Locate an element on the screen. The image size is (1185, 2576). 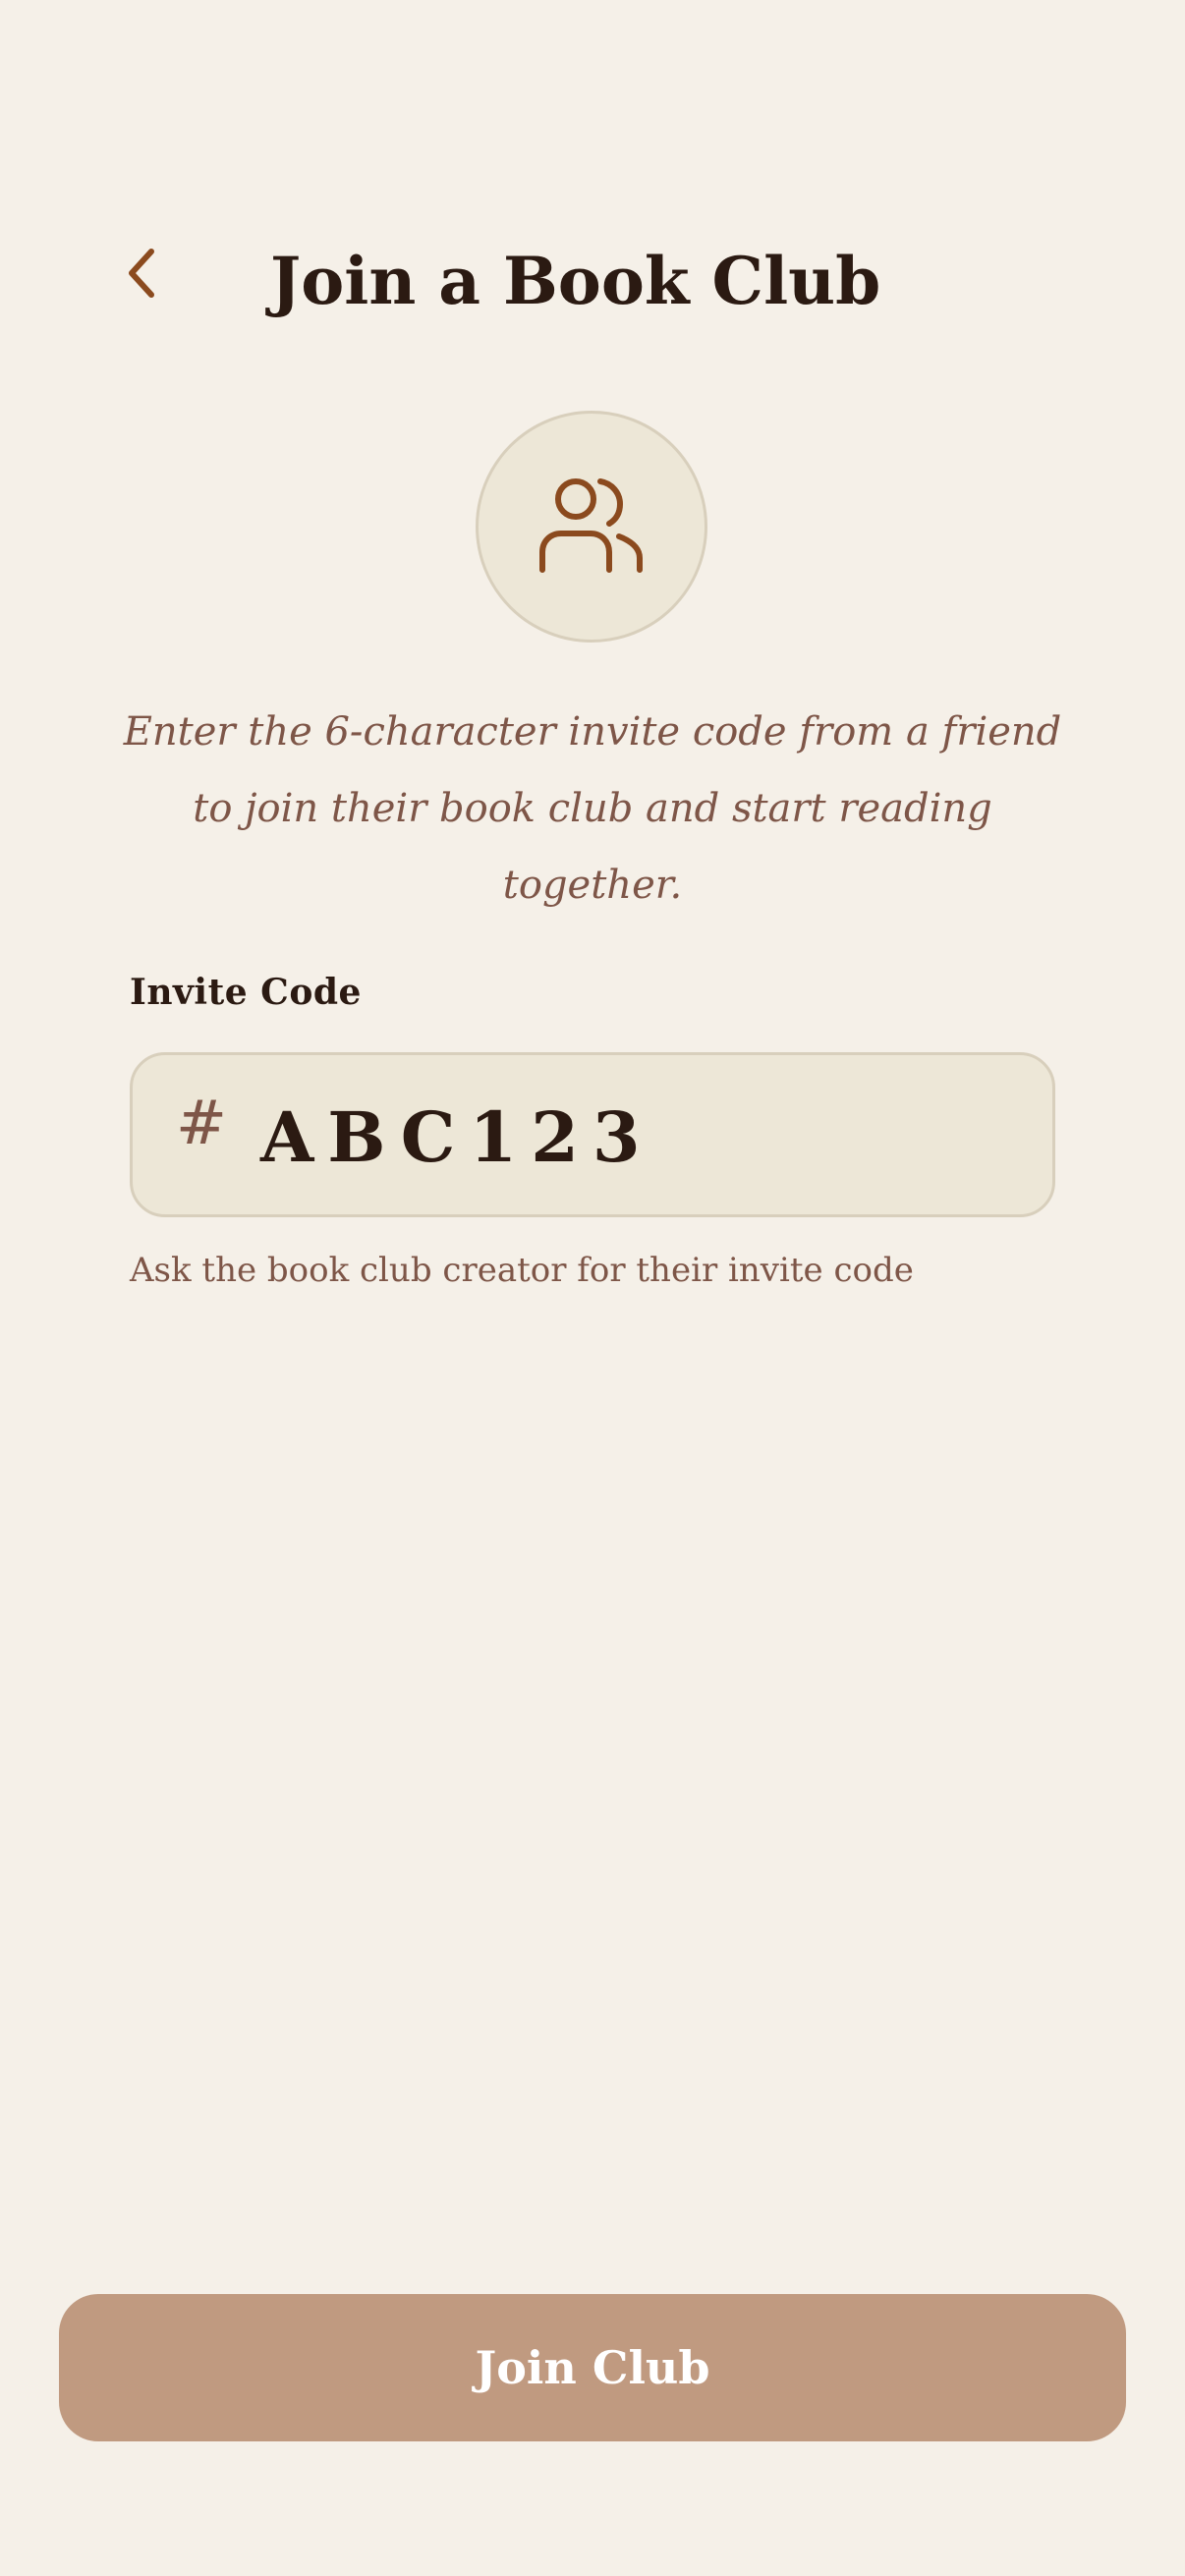
users-icon is located at coordinates (591, 525).